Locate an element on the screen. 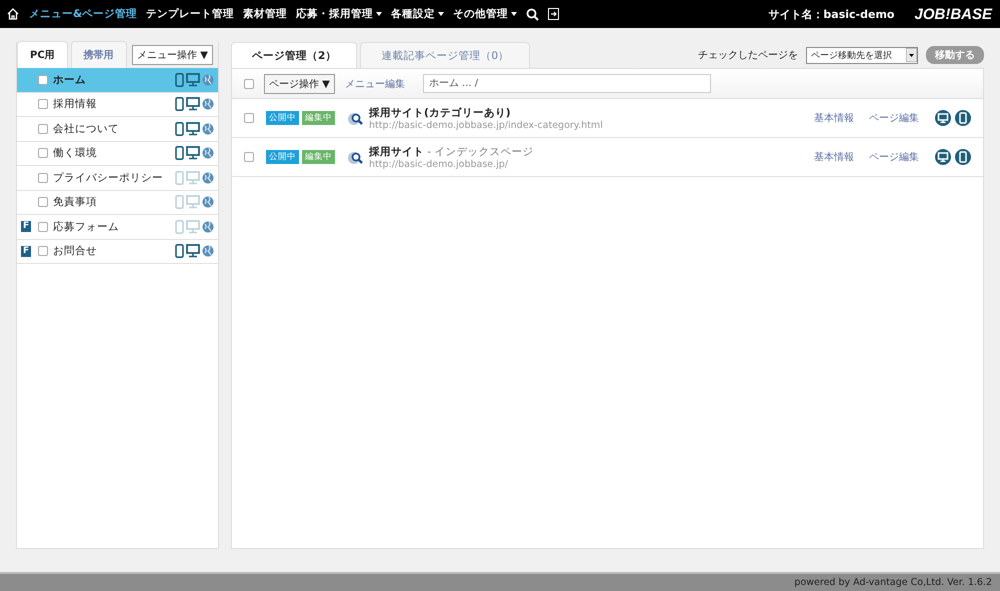 Image resolution: width=1000 pixels, height=591 pixels. page-url: http://basic-demo.jobbase.jp/ is located at coordinates (439, 164).